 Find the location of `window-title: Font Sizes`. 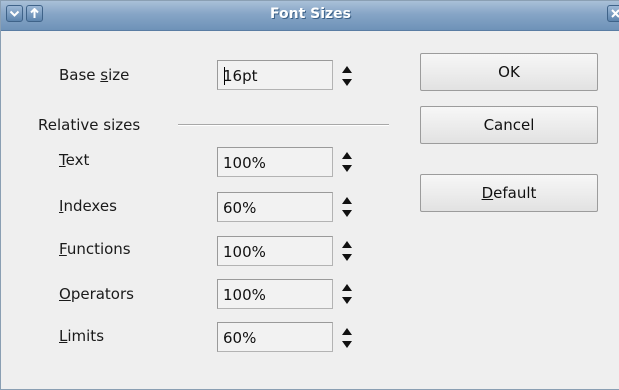

window-title: Font Sizes is located at coordinates (310, 14).